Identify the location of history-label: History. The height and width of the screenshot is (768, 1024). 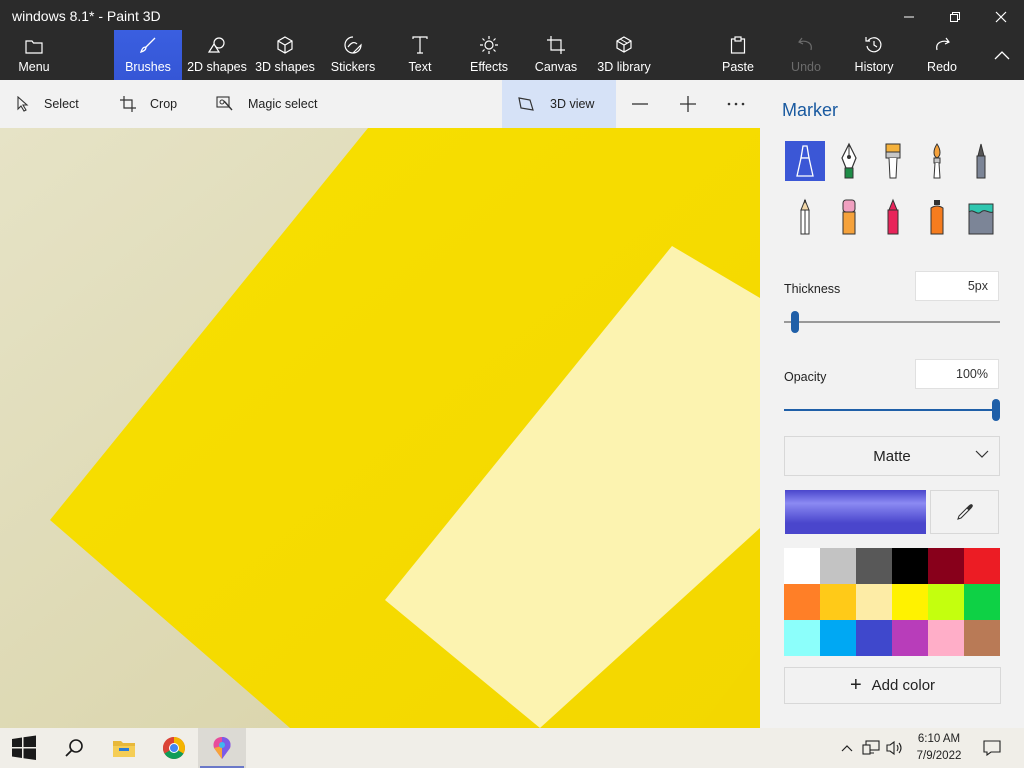
(874, 67).